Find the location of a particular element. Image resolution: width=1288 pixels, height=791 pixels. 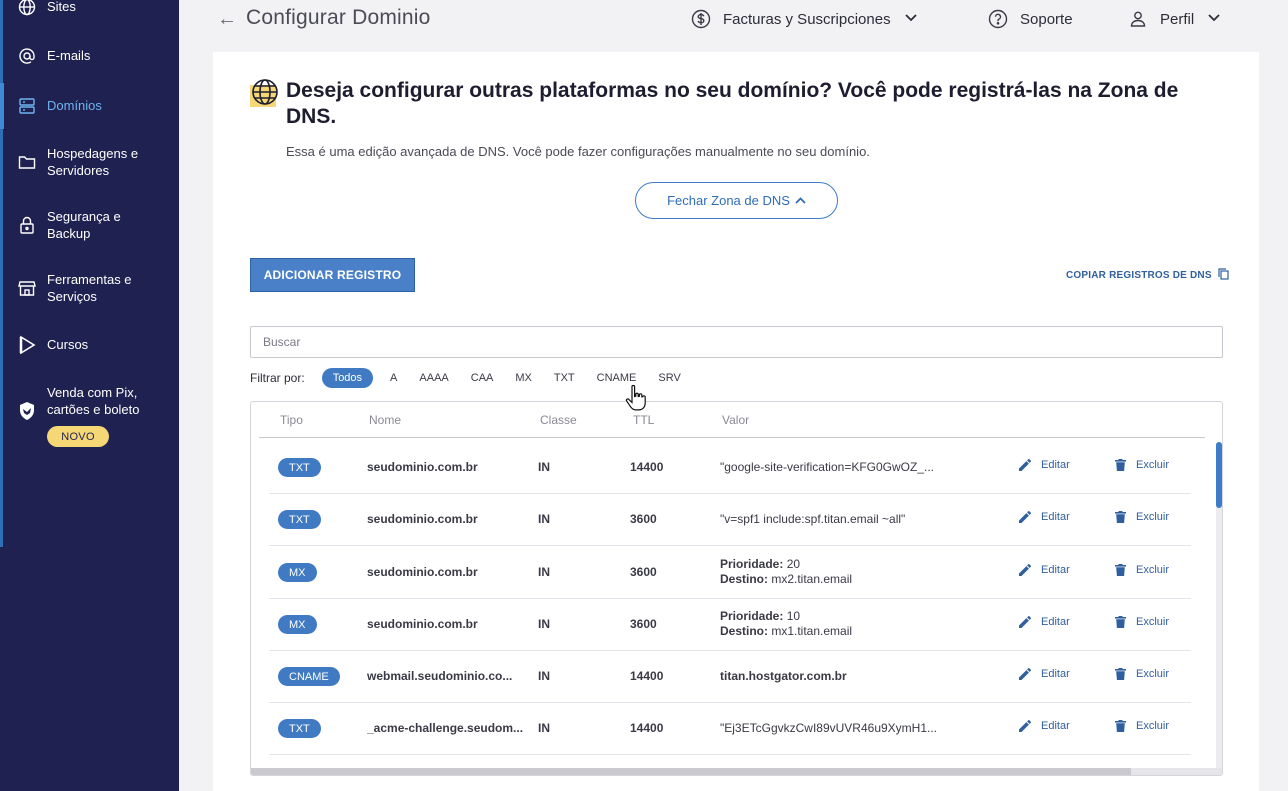

filter-txt: TXT is located at coordinates (564, 378).